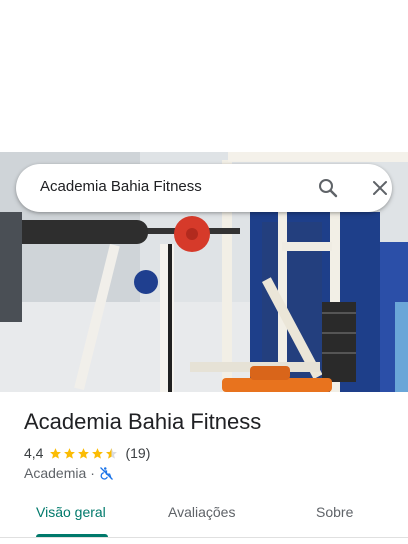 The image size is (408, 544). What do you see at coordinates (380, 188) in the screenshot?
I see `close-icon` at bounding box center [380, 188].